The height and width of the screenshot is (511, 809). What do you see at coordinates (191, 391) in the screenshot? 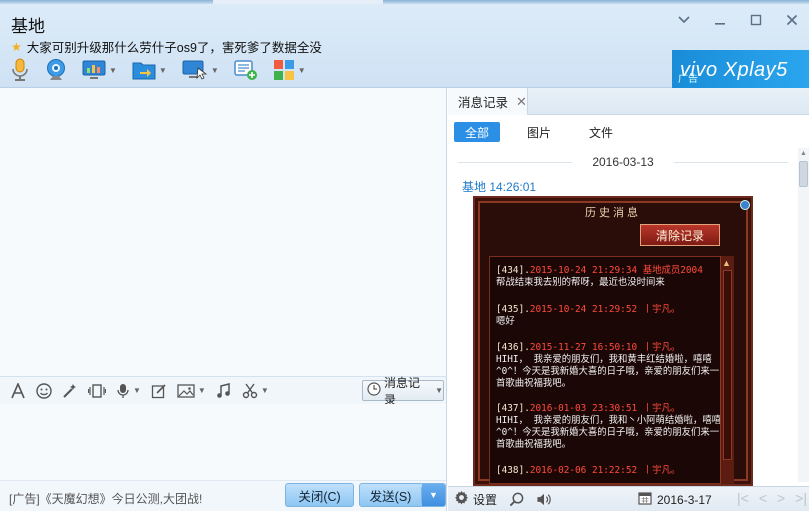
I see `image-icon: ▼` at bounding box center [191, 391].